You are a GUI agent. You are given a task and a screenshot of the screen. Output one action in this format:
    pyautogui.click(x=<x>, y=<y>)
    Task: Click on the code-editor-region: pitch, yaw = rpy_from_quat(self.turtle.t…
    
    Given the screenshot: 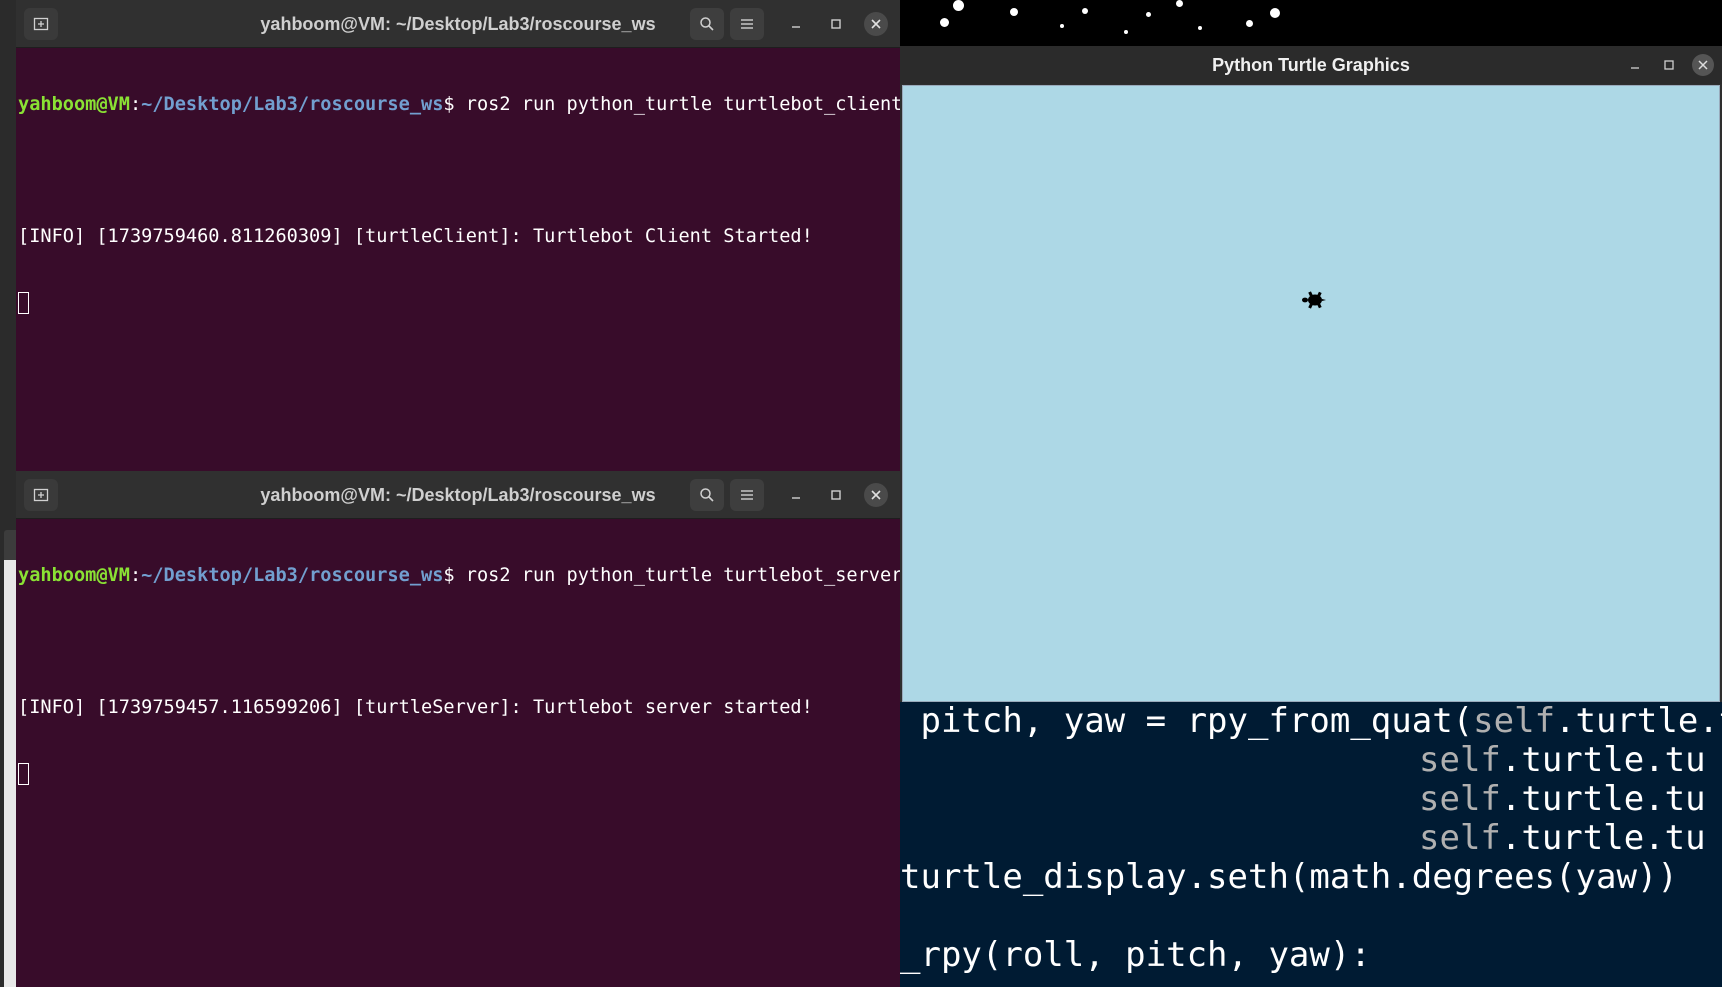 What is the action you would take?
    pyautogui.click(x=1311, y=844)
    